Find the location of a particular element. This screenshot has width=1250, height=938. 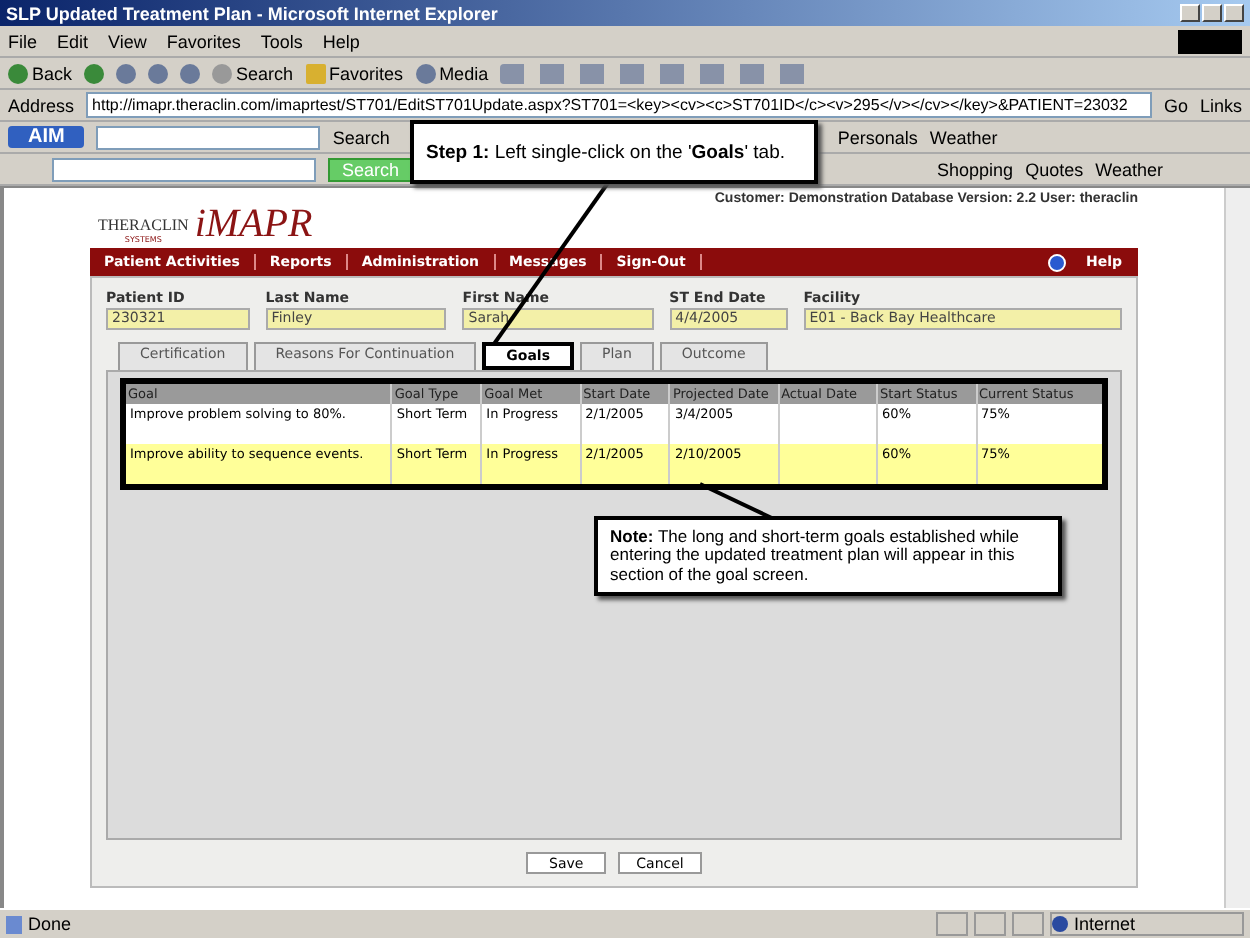

brand-logo: THERACLIN is located at coordinates (143, 225).